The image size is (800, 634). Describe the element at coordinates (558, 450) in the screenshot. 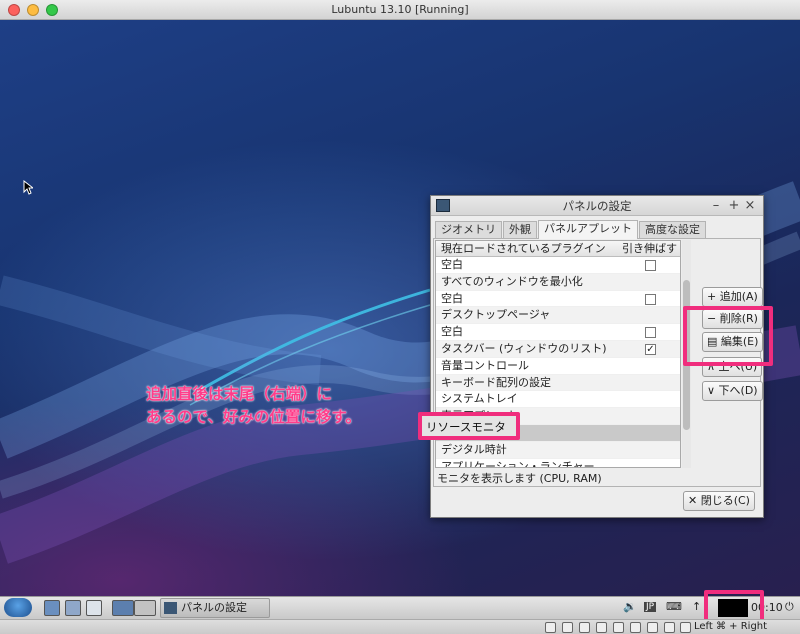

I see `plugin-row: デジタル時計` at that location.